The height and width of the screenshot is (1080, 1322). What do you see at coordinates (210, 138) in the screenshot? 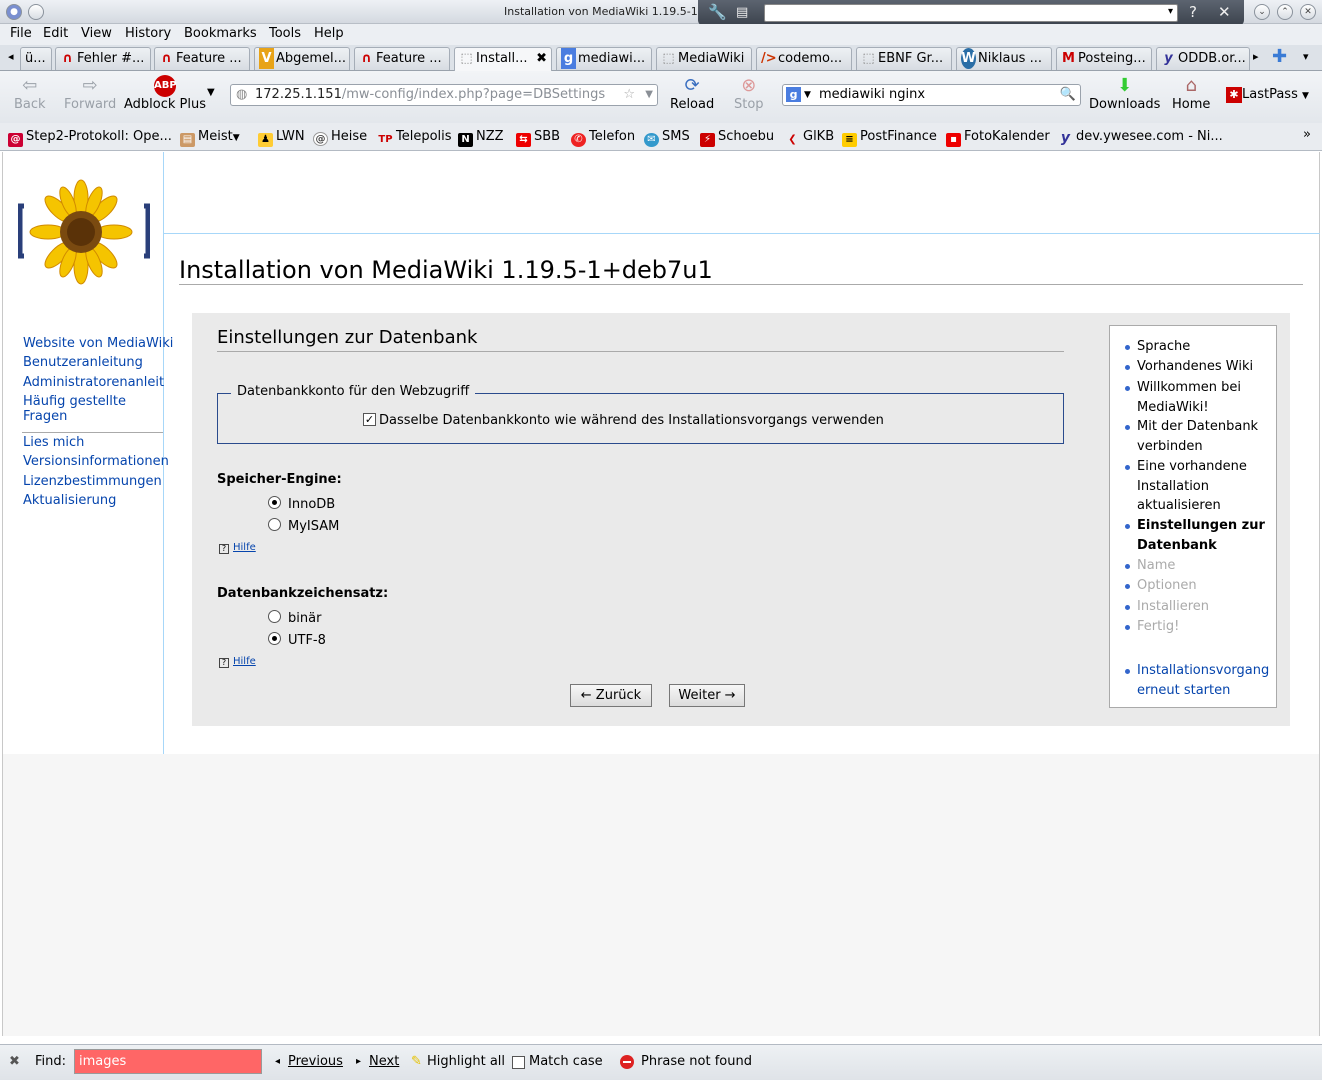
I see `bookmark-folder-meist: ▤ Meist▼` at bounding box center [210, 138].